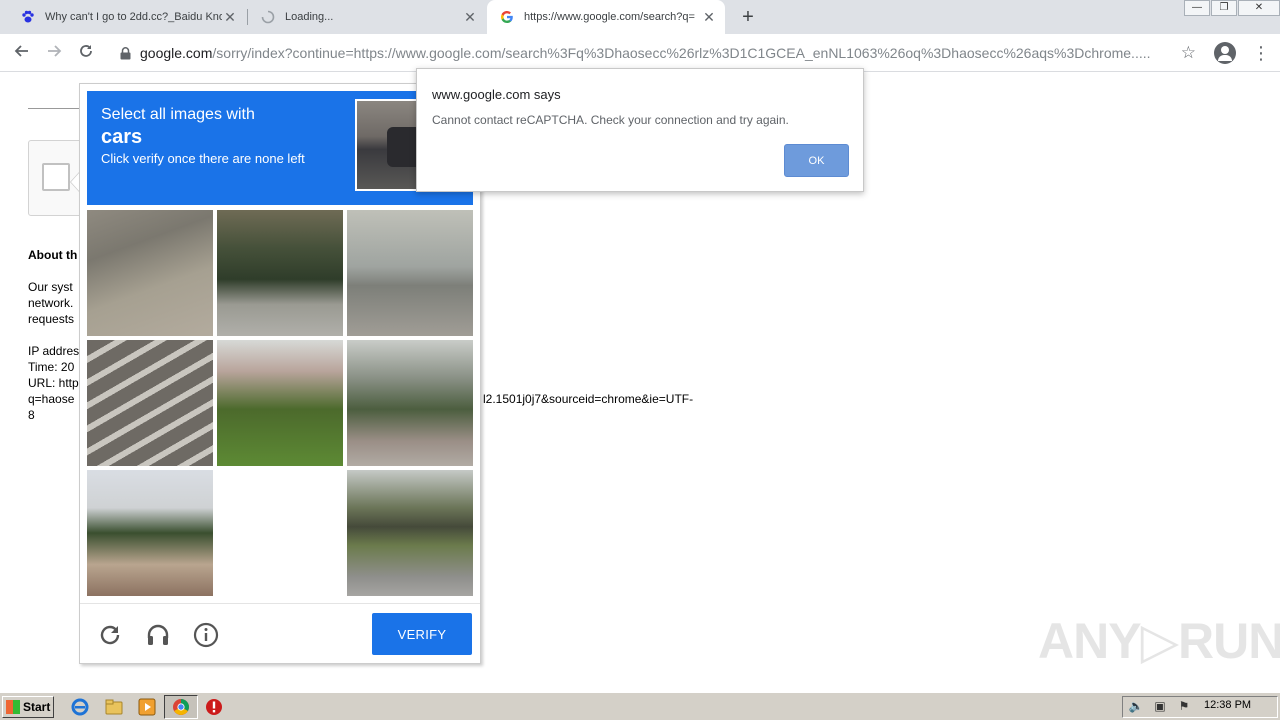 Image resolution: width=1280 pixels, height=720 pixels. I want to click on reload-button, so click(86, 53).